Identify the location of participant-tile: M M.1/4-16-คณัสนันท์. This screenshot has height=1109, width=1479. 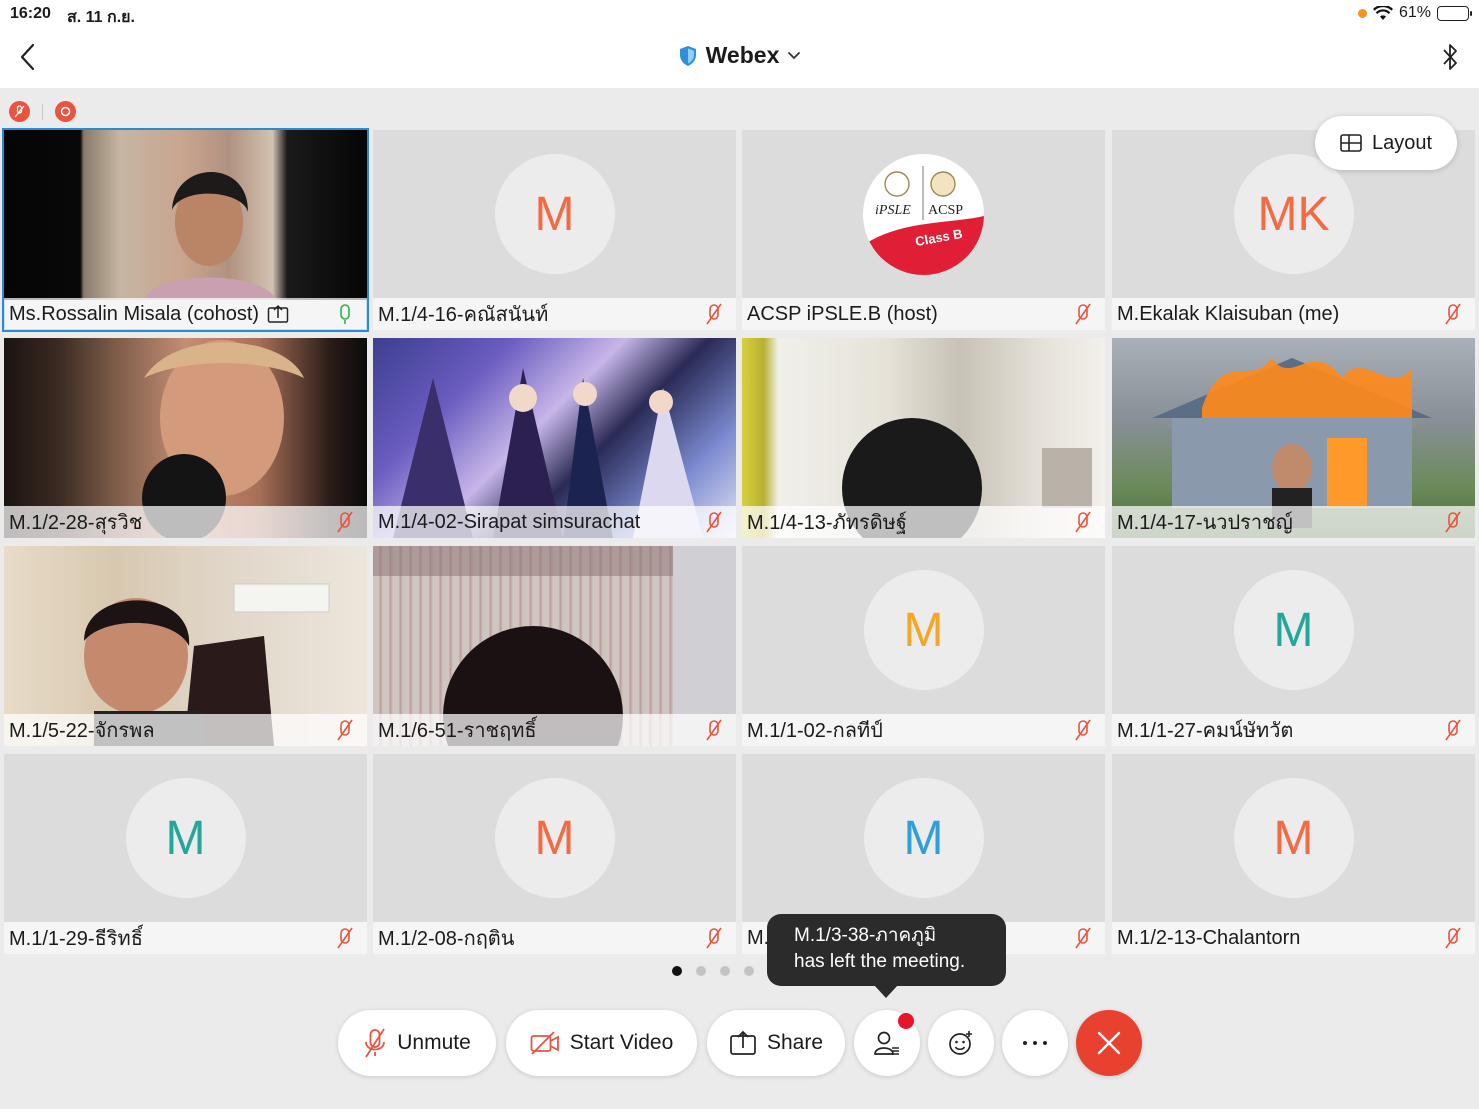
(554, 230).